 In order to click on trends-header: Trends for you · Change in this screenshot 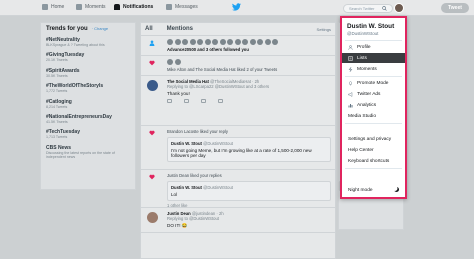, I will do `click(88, 29)`.